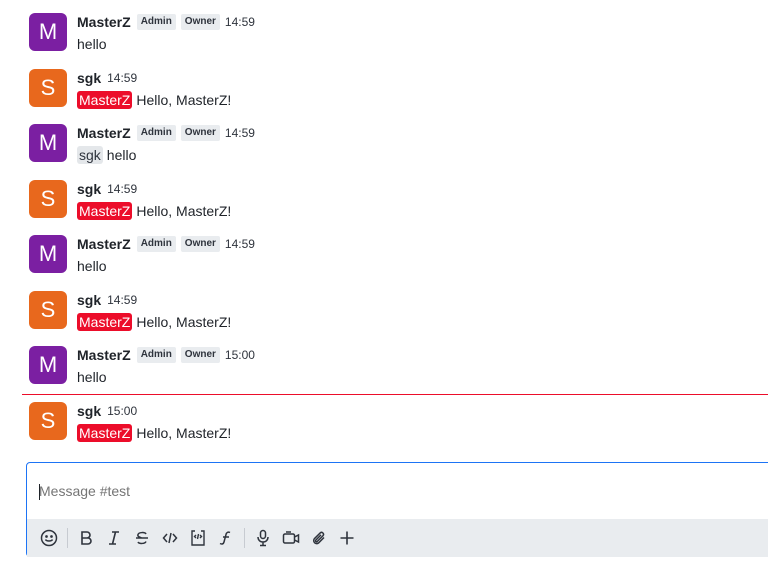 The width and height of the screenshot is (768, 571). I want to click on message-item: M MasterZ Admin Owner 14:59 sgk hello, so click(384, 138).